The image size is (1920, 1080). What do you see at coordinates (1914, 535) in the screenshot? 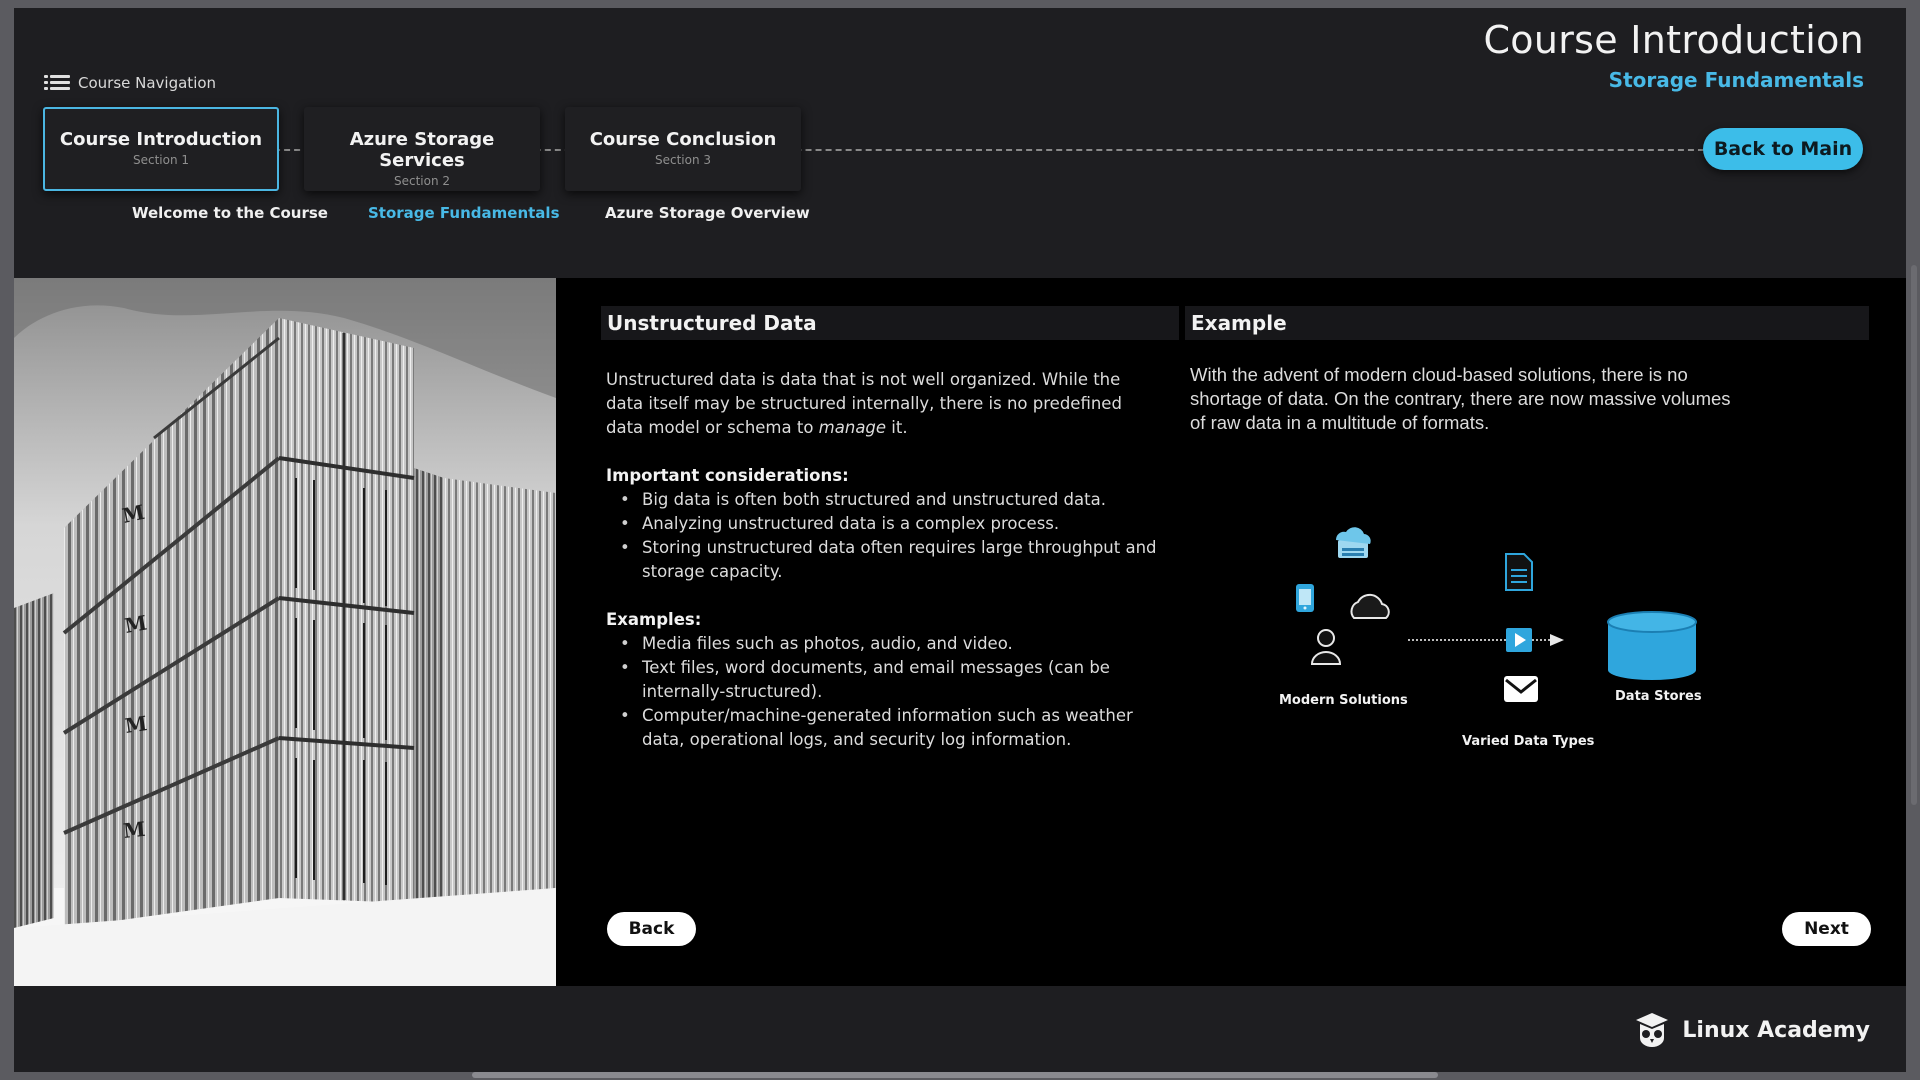
I see `vertical-scrollbar` at bounding box center [1914, 535].